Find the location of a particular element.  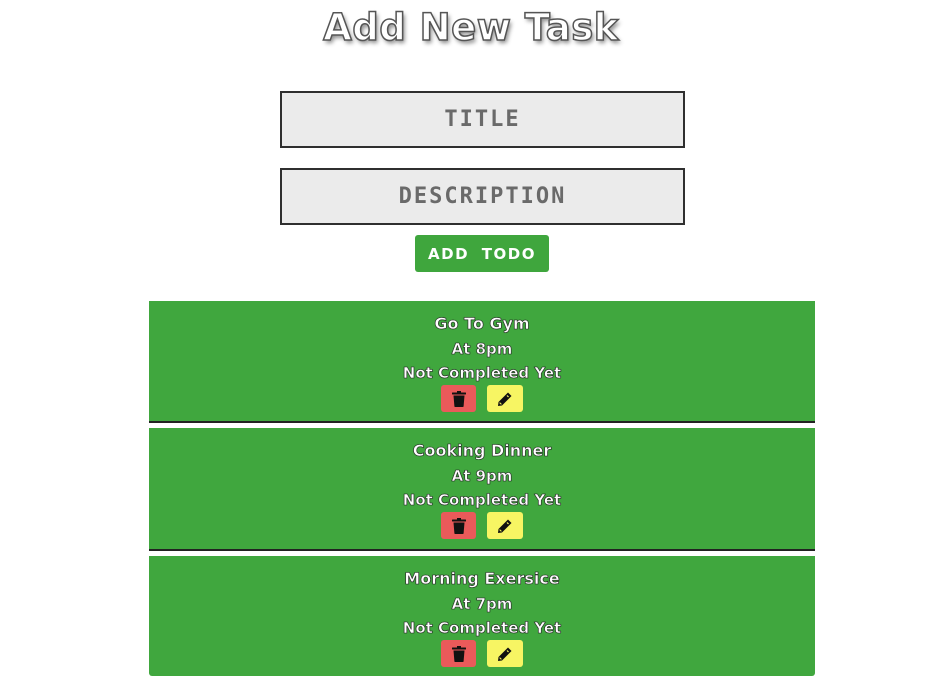

todo-item: Cooking Dinner At 9pm Not Completed Yet is located at coordinates (482, 489).